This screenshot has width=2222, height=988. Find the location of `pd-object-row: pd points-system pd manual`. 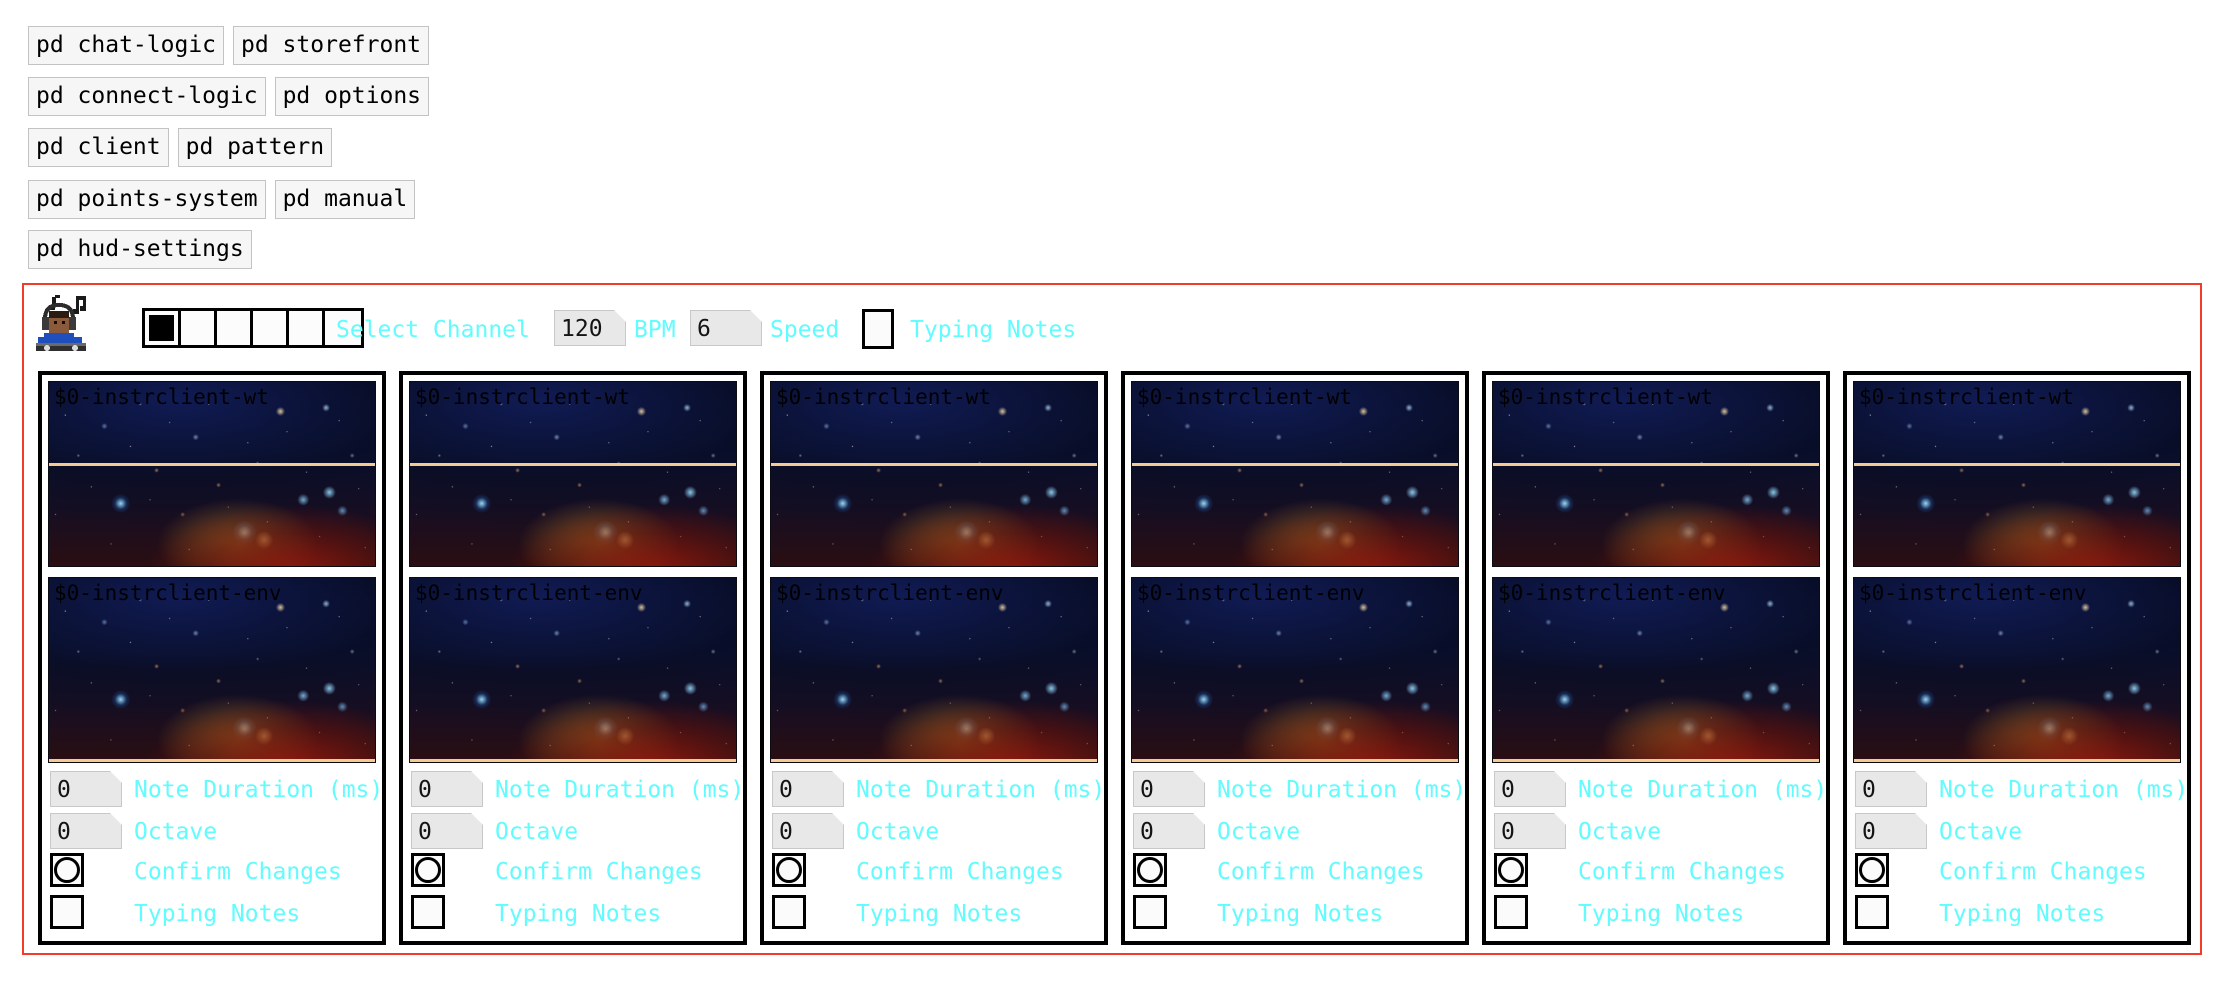

pd-object-row: pd points-system pd manual is located at coordinates (222, 199).